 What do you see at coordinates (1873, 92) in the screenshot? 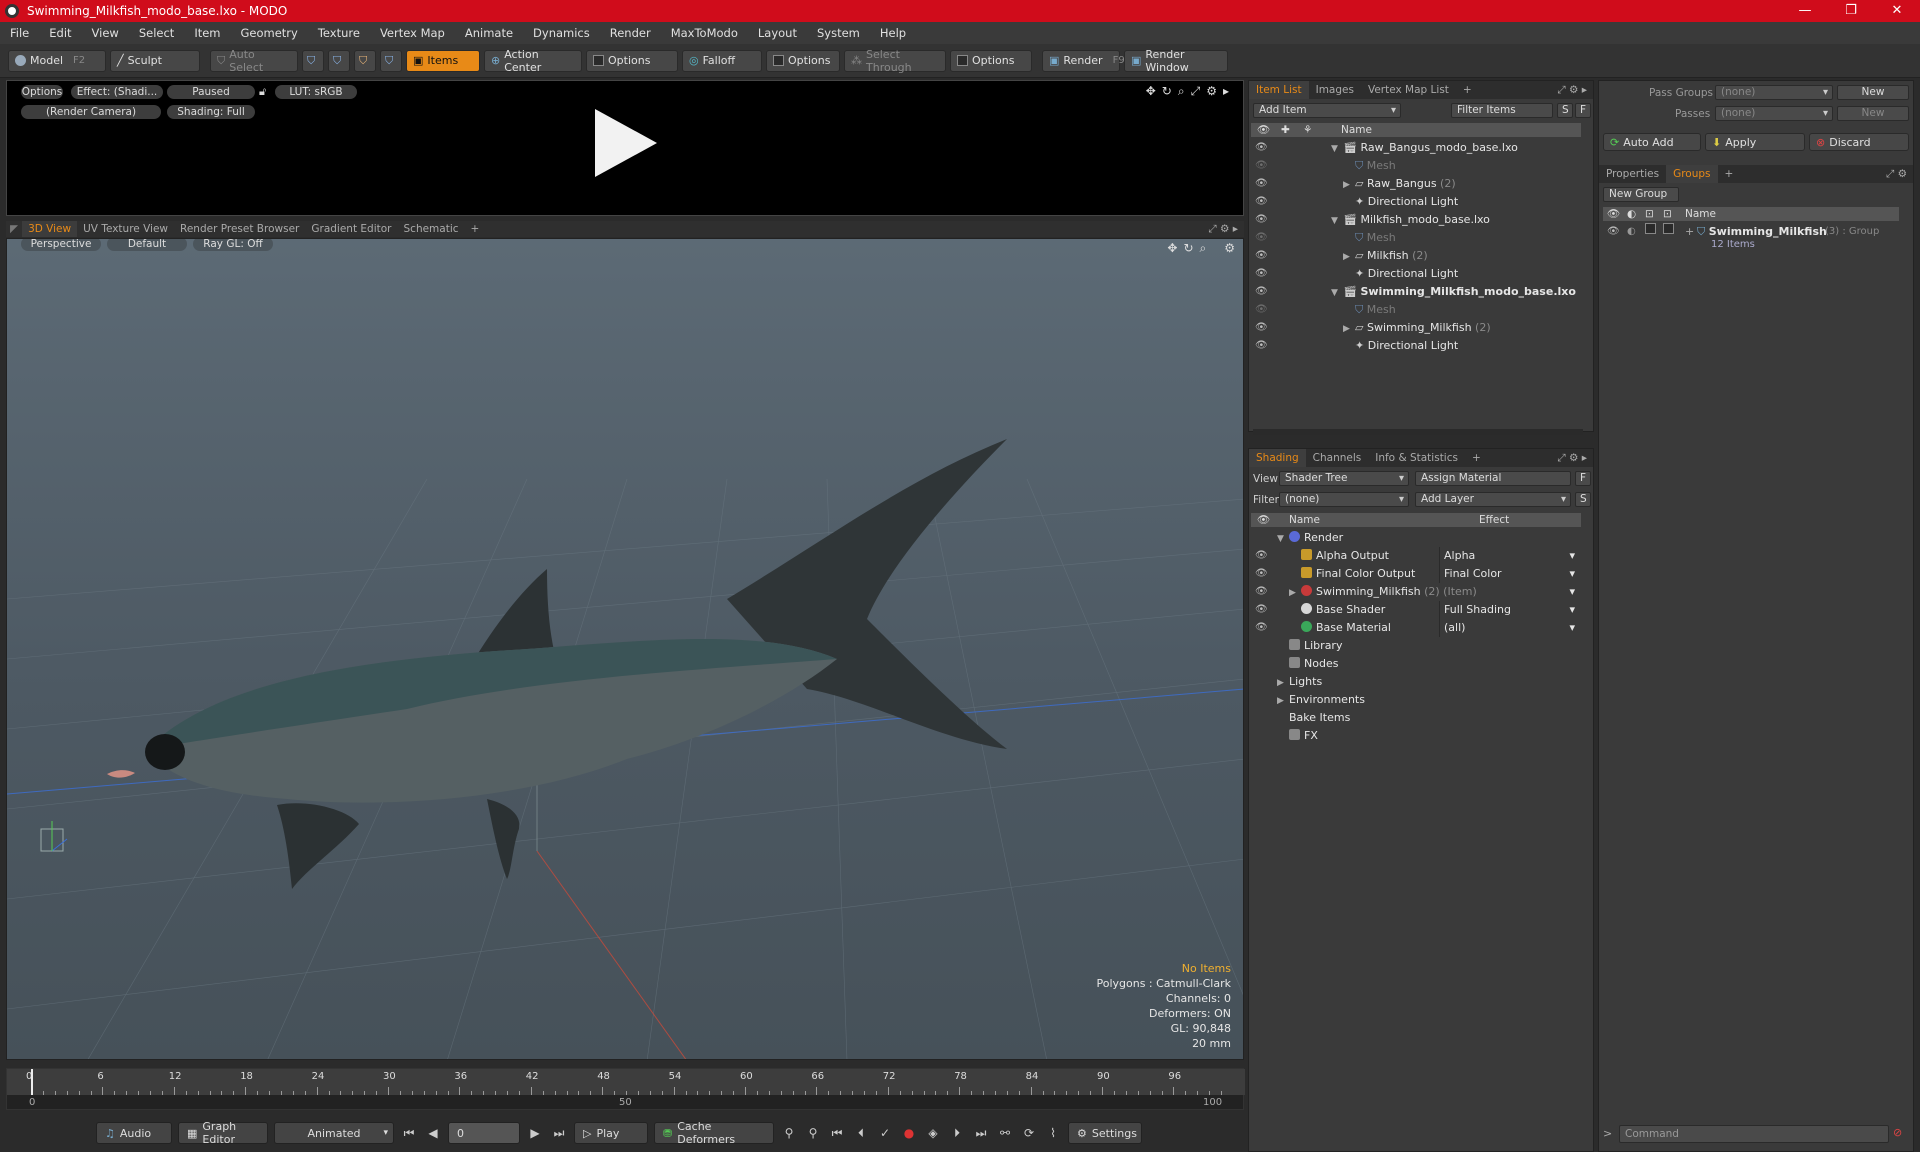
I see `new-pass-group-button: New` at bounding box center [1873, 92].